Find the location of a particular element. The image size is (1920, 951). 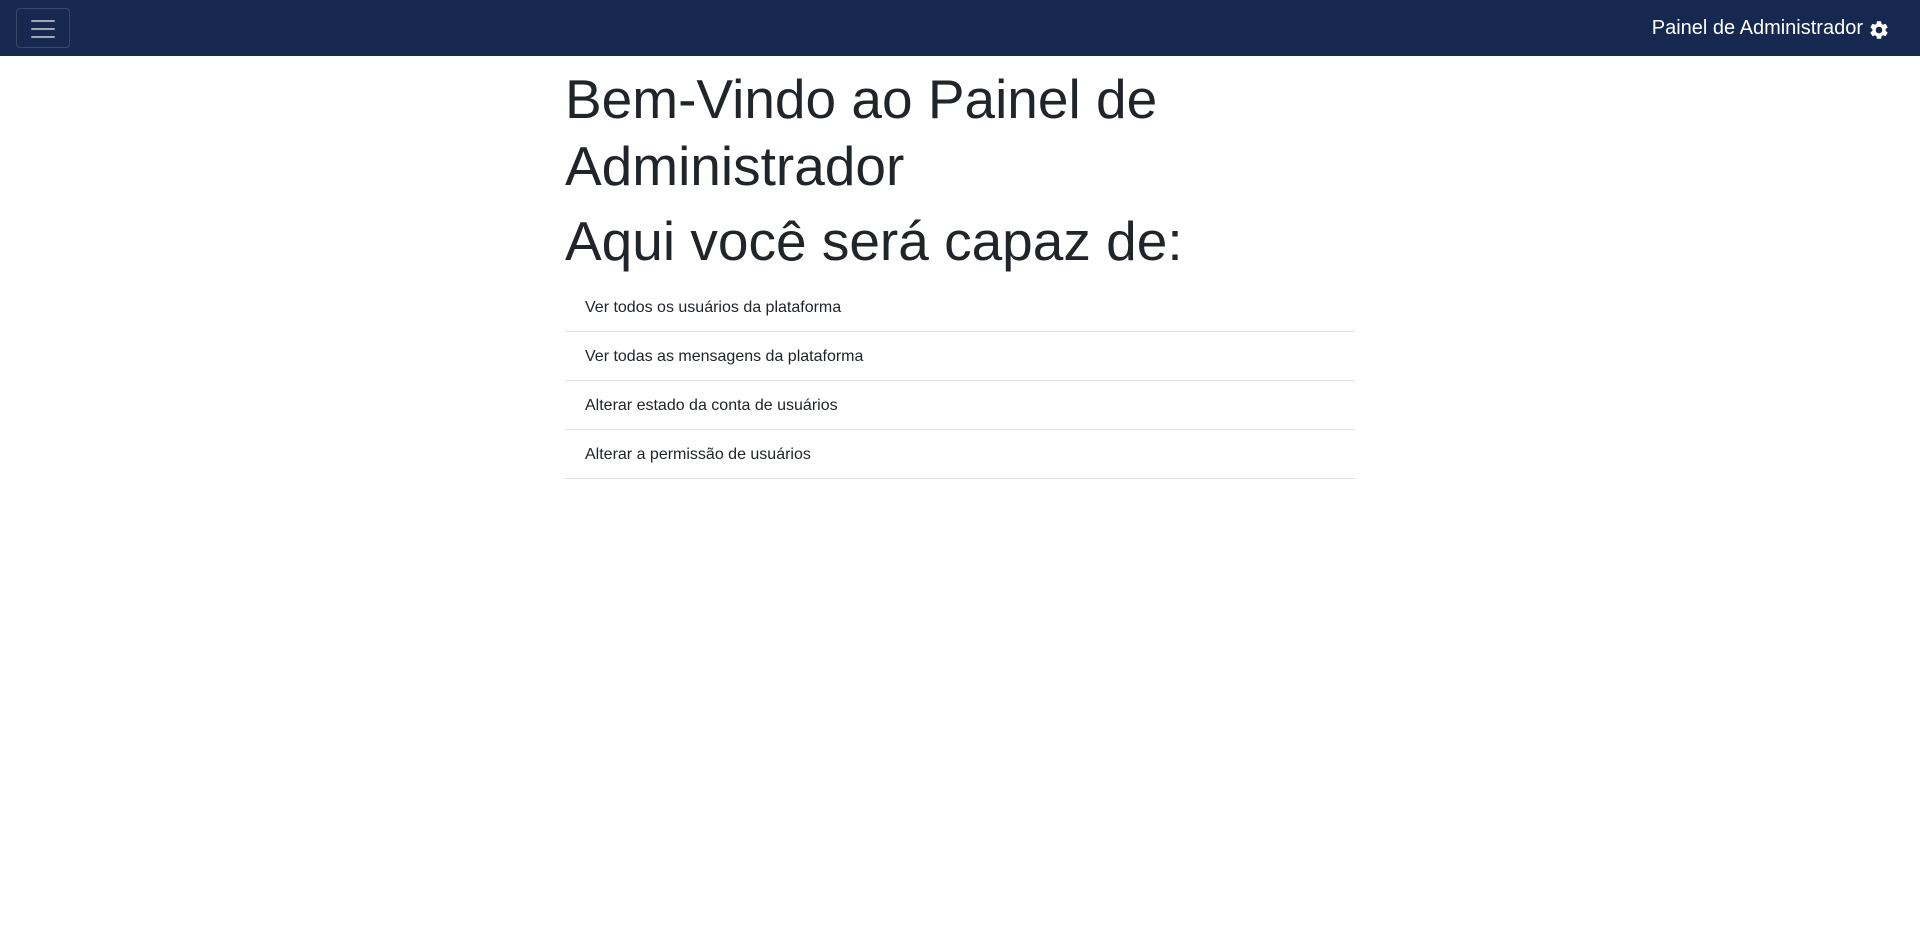

list-item: Alterar estado da conta de usuários is located at coordinates (960, 406).